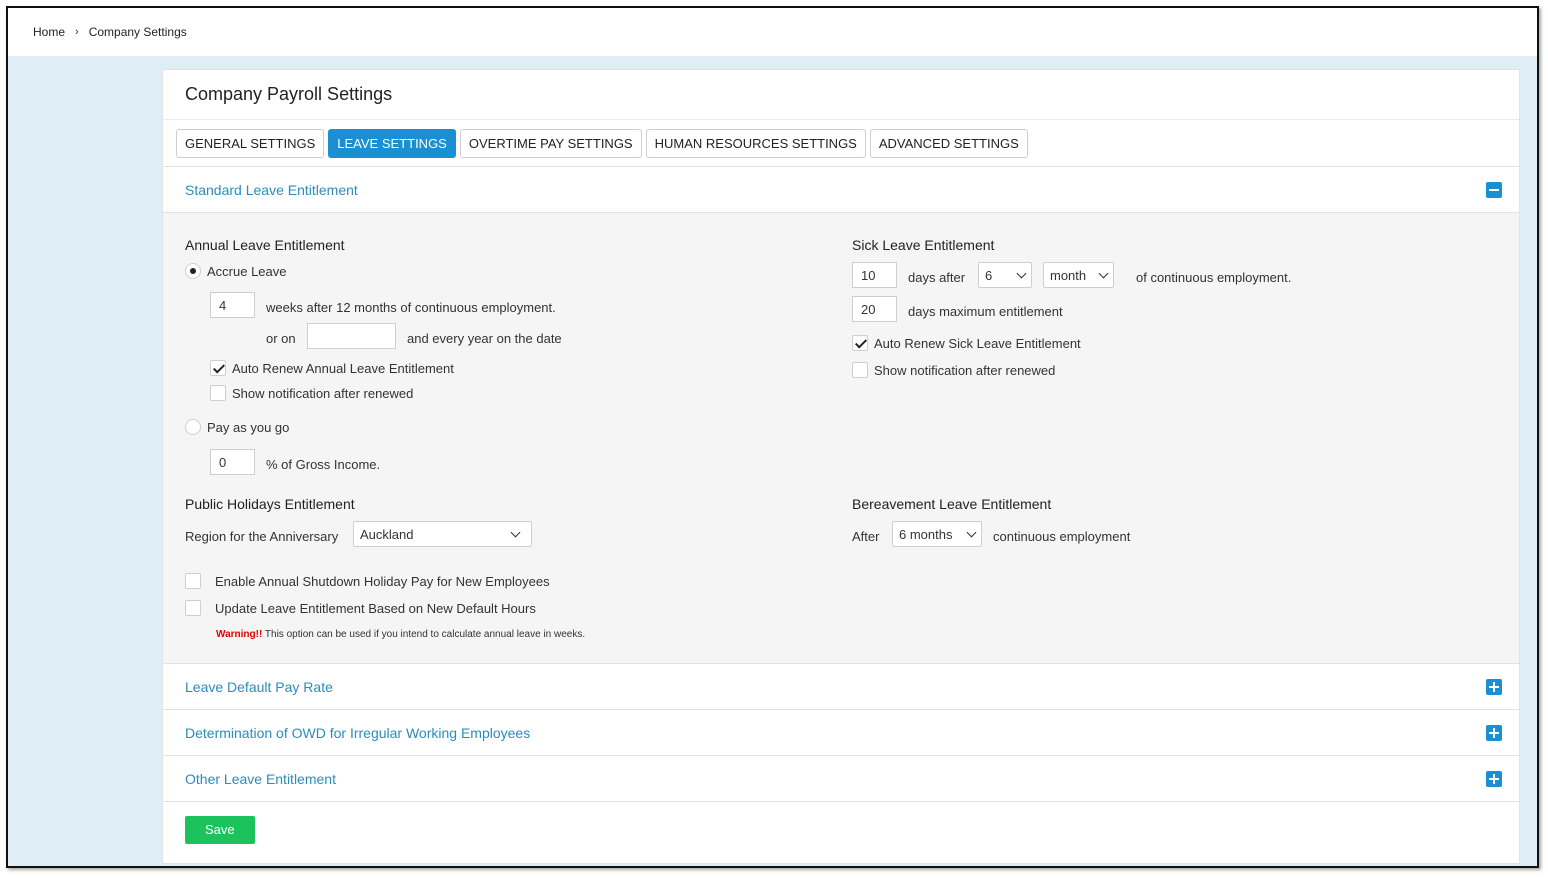 The height and width of the screenshot is (878, 1548). Describe the element at coordinates (985, 311) in the screenshot. I see `sick-max-text: days maximum entitlement` at that location.